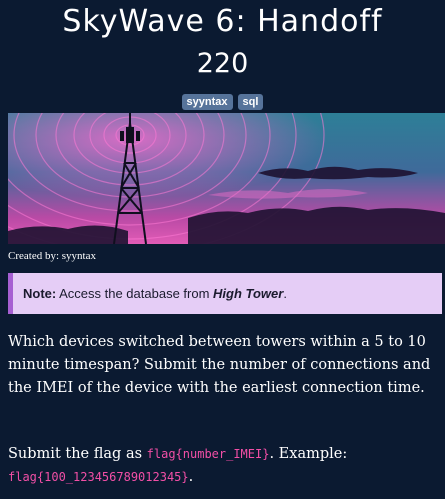 The height and width of the screenshot is (499, 445). I want to click on tag-sql: sql, so click(250, 102).